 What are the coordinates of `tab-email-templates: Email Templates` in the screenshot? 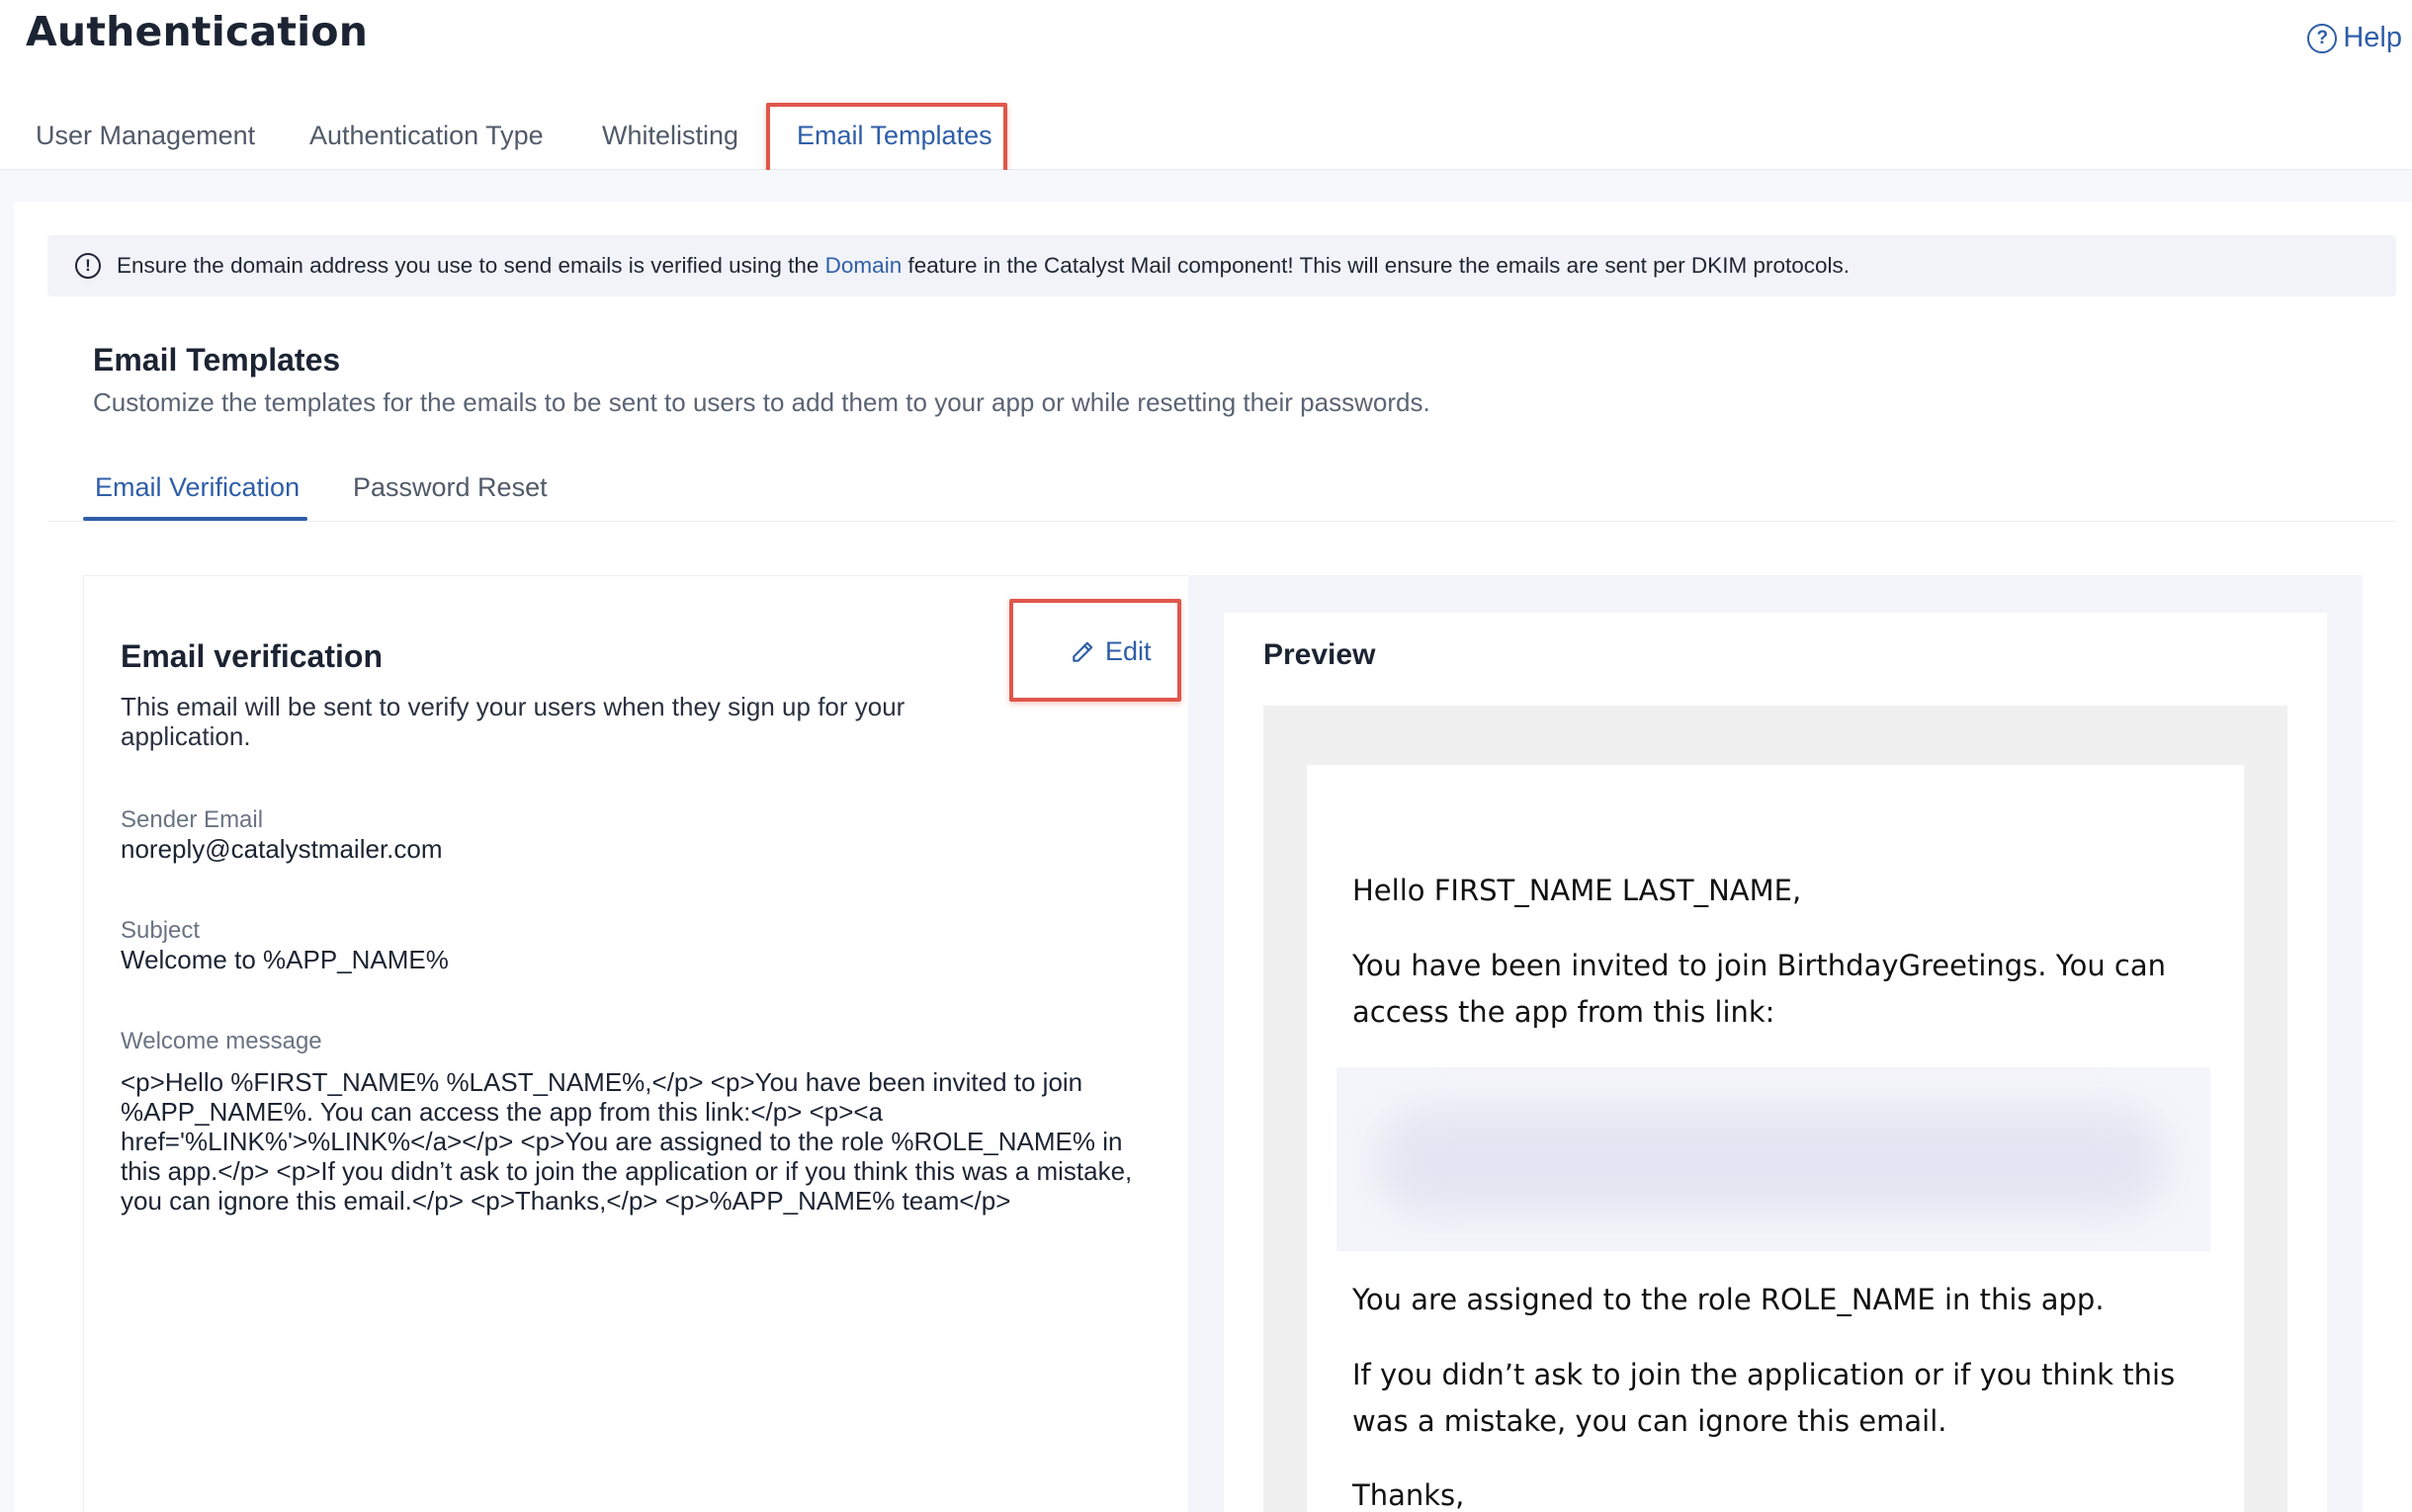 It's located at (894, 136).